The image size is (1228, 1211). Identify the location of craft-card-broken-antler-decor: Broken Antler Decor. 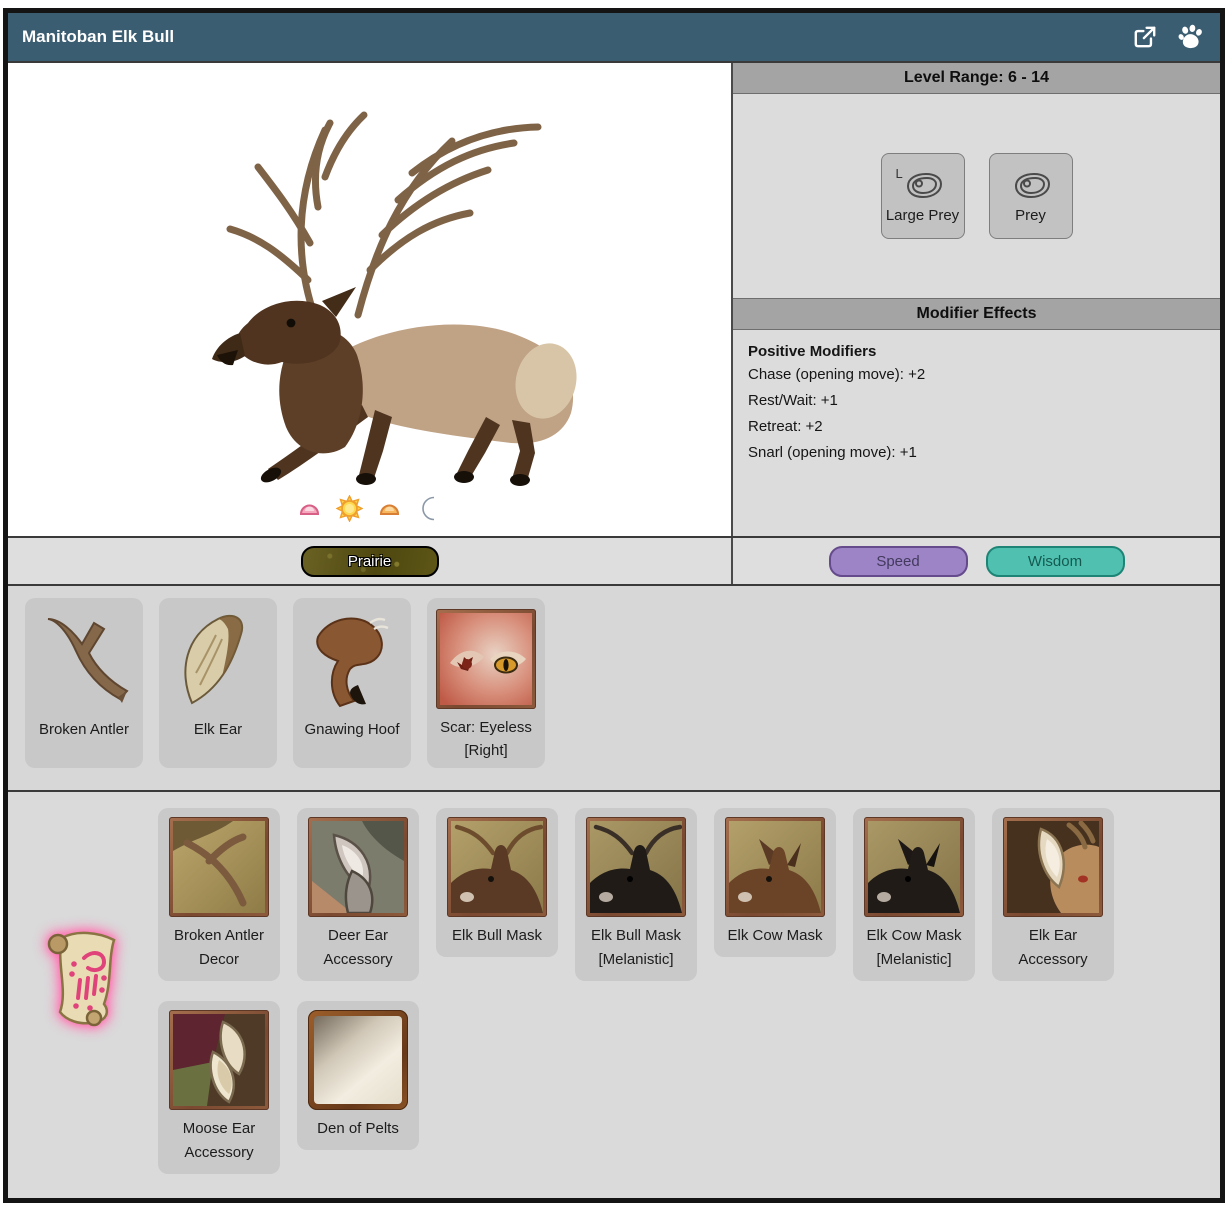
(219, 894).